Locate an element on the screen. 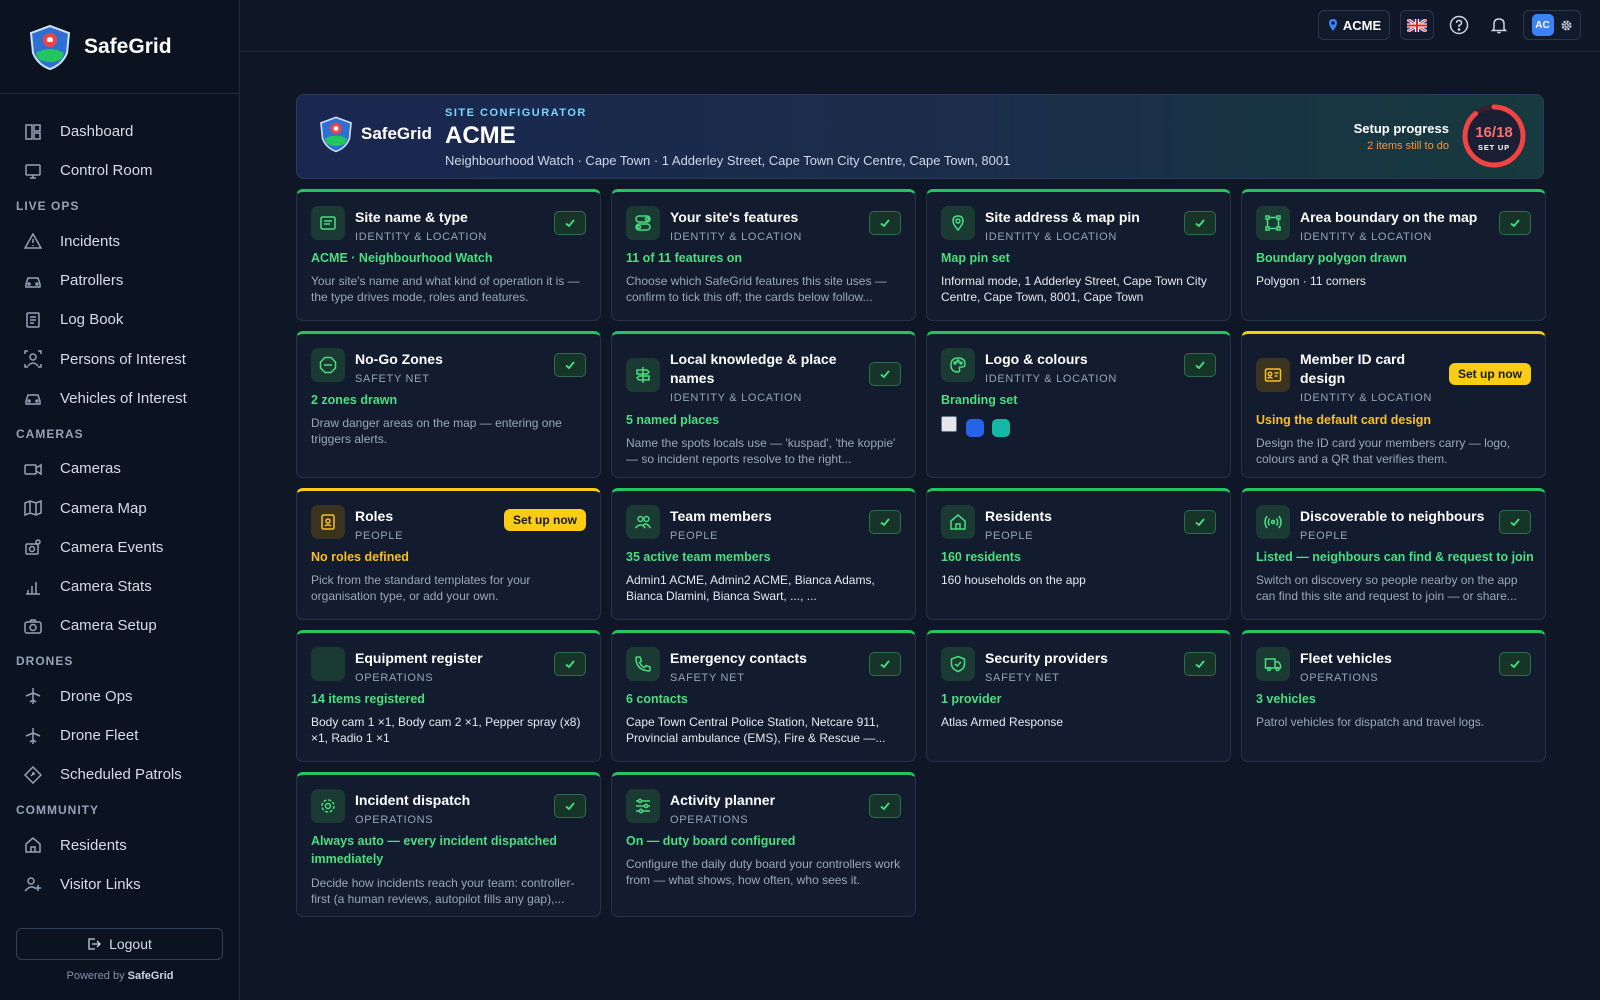 The height and width of the screenshot is (1000, 1600). sidebar-item-label: Vehicles of Interest is located at coordinates (123, 398).